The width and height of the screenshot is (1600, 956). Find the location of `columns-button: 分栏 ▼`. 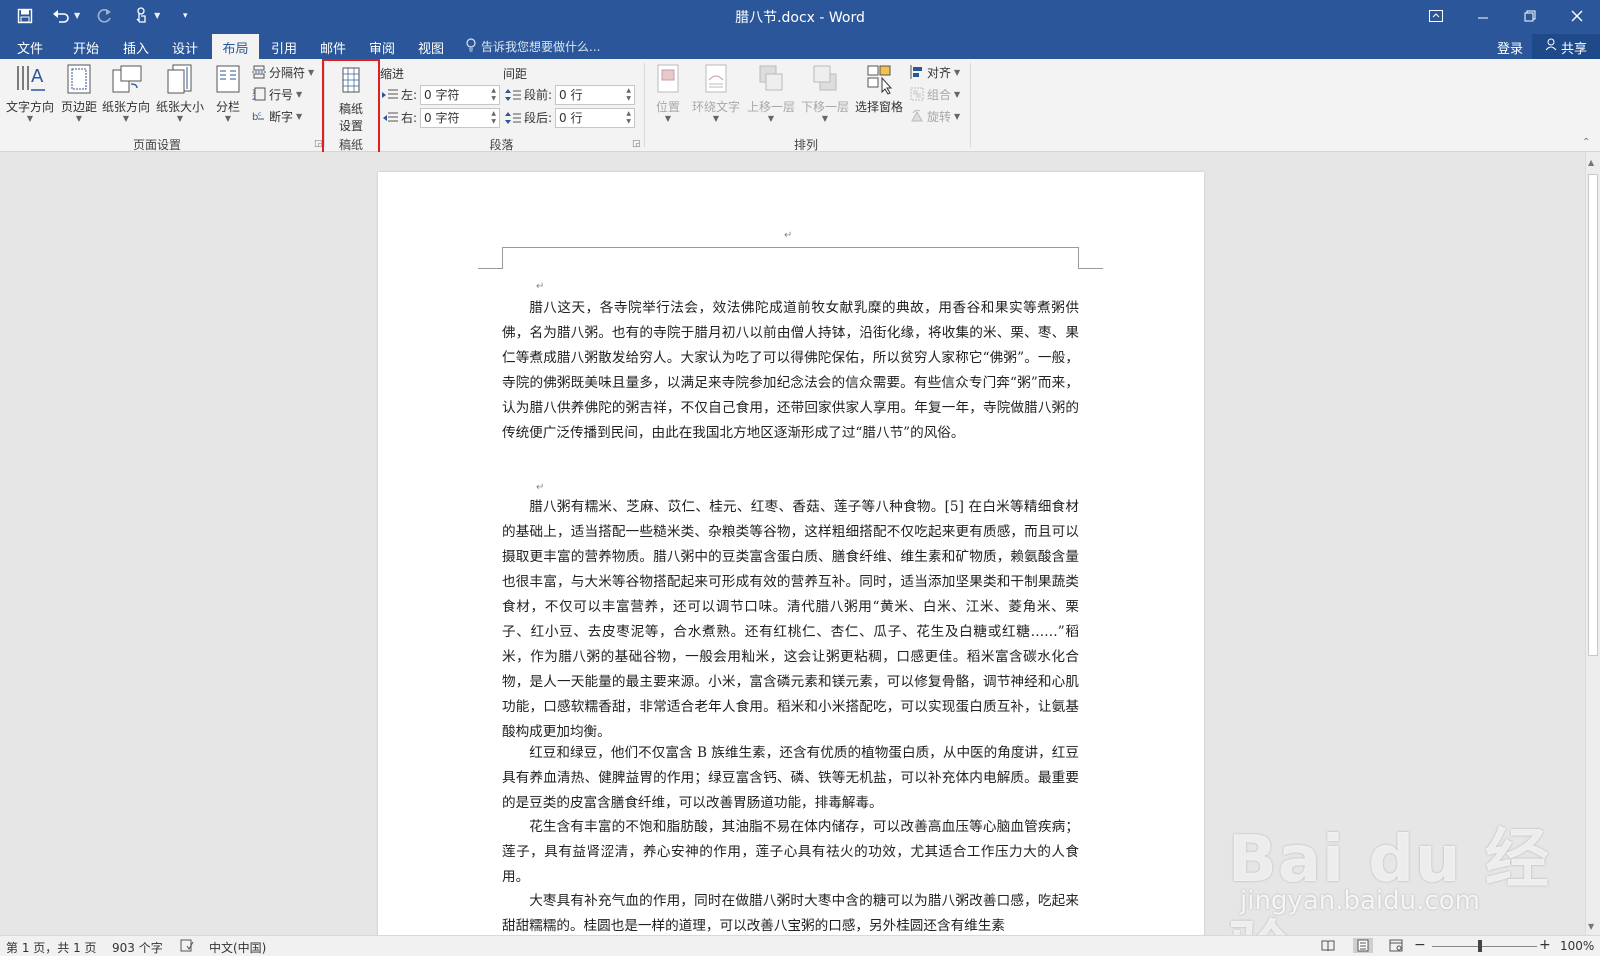

columns-button: 分栏 ▼ is located at coordinates (228, 92).